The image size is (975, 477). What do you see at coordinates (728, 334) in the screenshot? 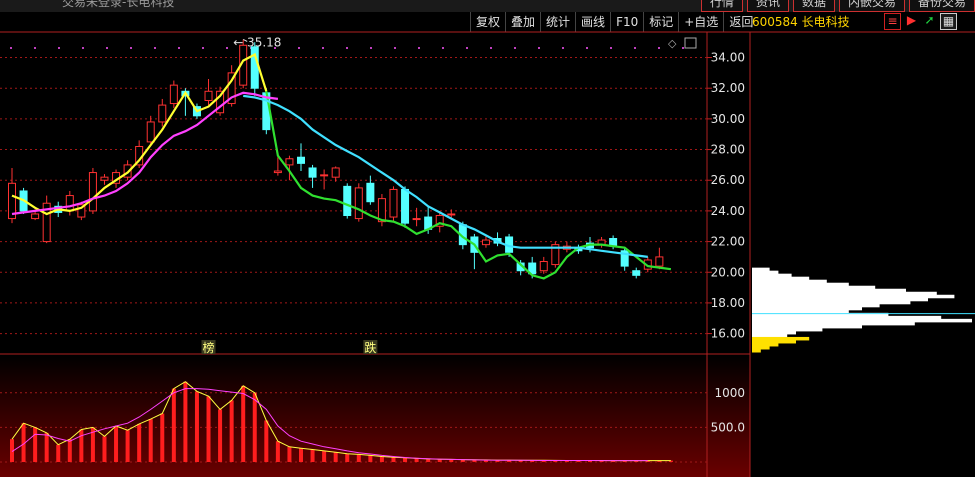
I see `price-tick-label: 16.00` at bounding box center [728, 334].